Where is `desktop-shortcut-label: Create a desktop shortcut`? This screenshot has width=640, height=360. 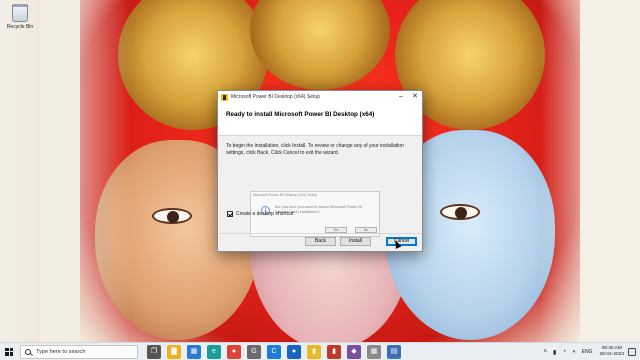
desktop-shortcut-label: Create a desktop shortcut is located at coordinates (265, 214).